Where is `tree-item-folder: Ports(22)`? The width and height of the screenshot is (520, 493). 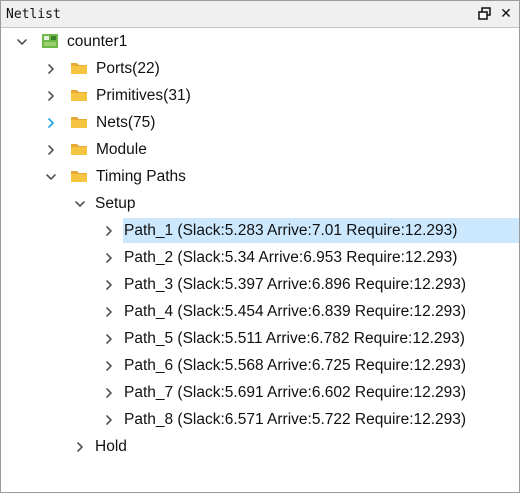 tree-item-folder: Ports(22) is located at coordinates (260, 68).